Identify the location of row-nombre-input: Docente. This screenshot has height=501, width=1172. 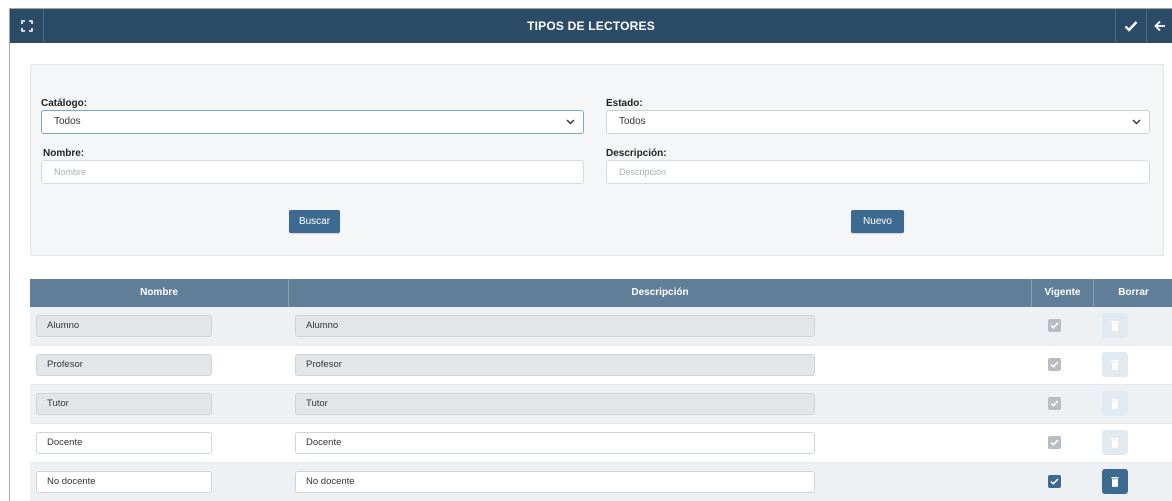
(124, 443).